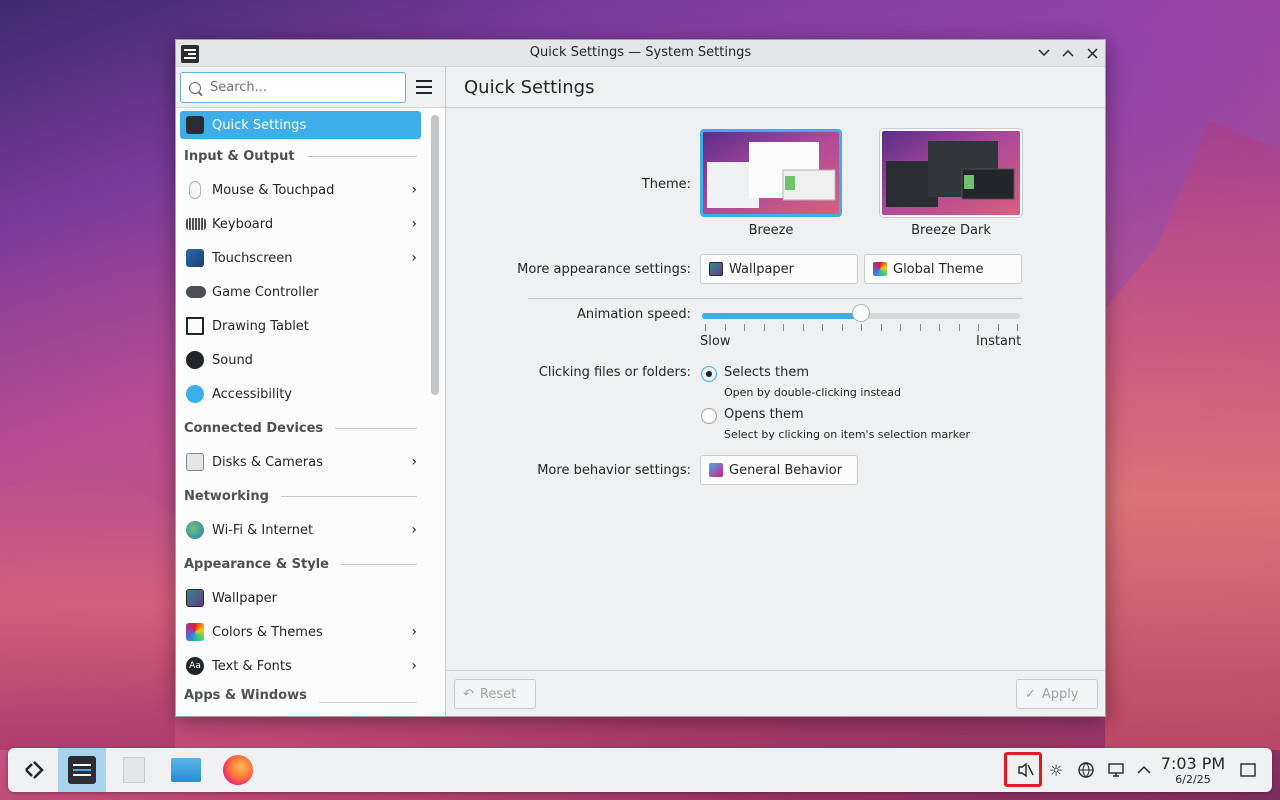 The image size is (1280, 800). What do you see at coordinates (1057, 694) in the screenshot?
I see `apply-button: ✓ Apply` at bounding box center [1057, 694].